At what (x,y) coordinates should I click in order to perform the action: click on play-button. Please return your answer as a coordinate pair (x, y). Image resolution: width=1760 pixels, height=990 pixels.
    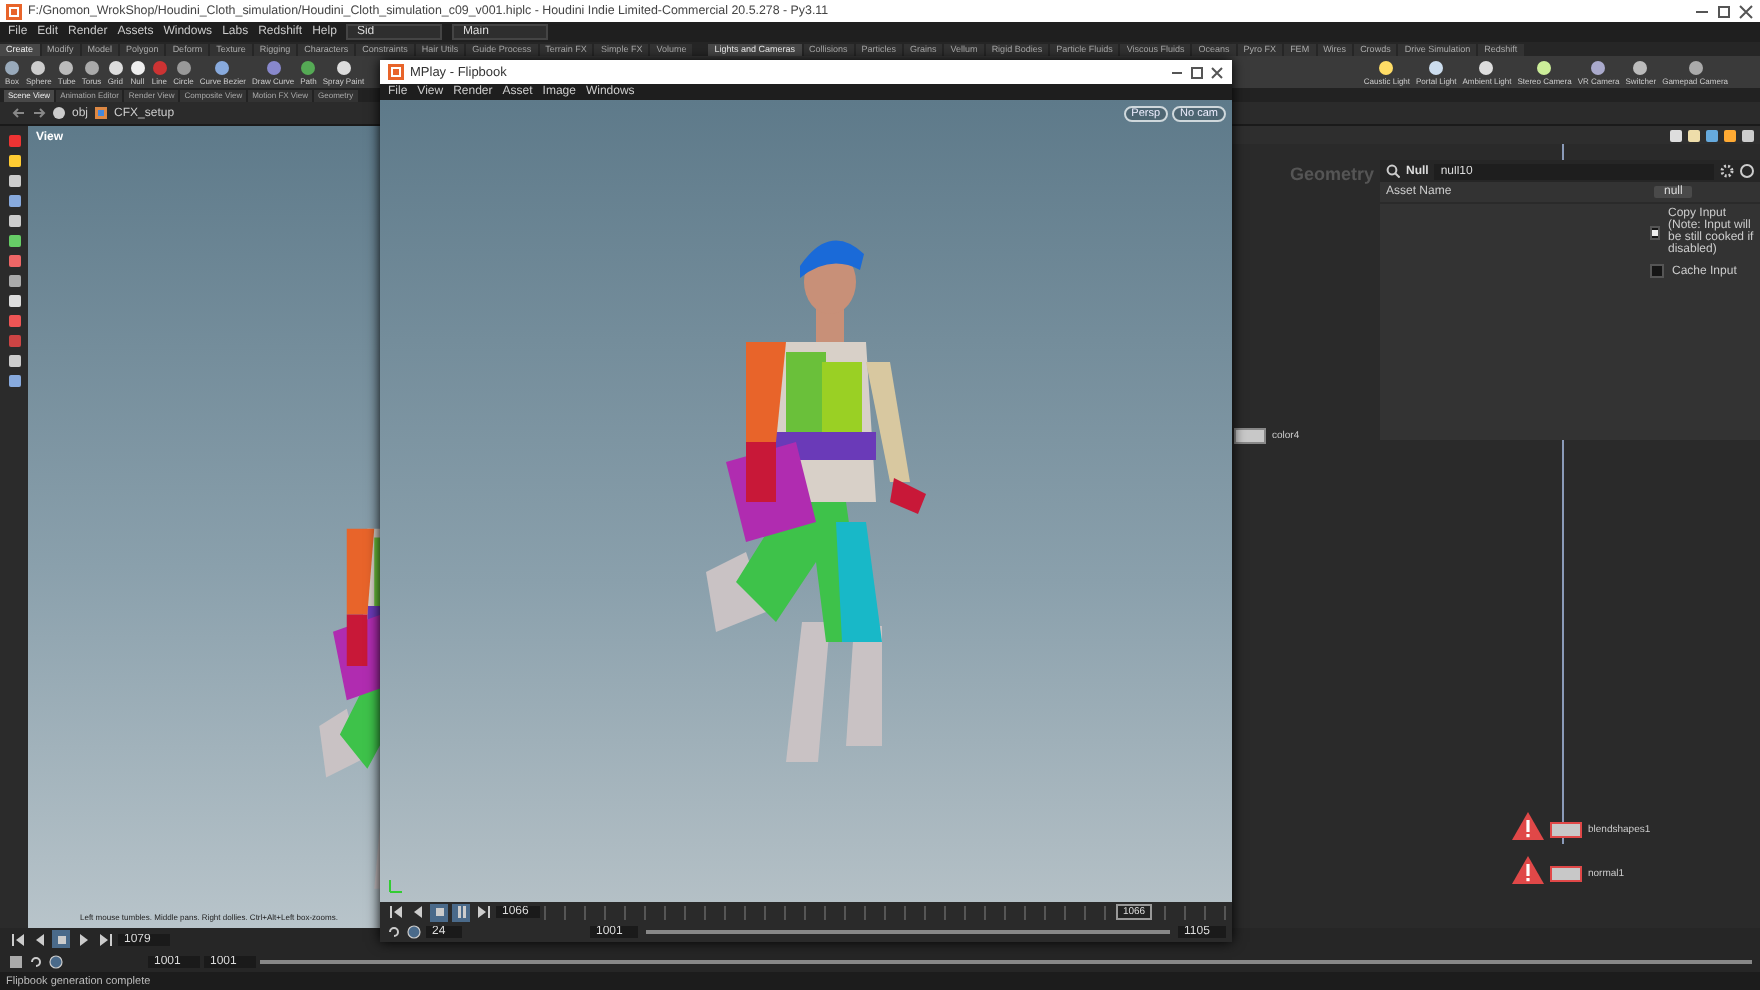
    Looking at the image, I should click on (83, 939).